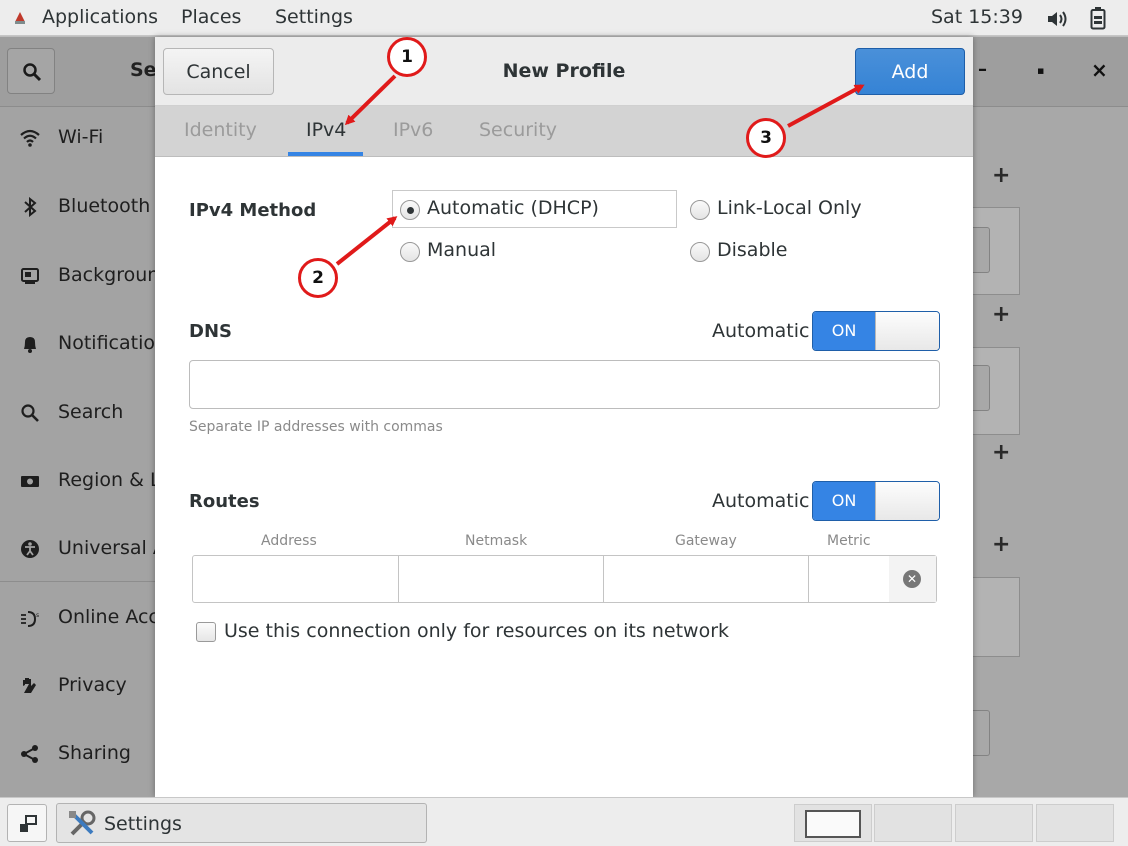  I want to click on tab-bar: Identity IPv4 IPv6 Security, so click(564, 131).